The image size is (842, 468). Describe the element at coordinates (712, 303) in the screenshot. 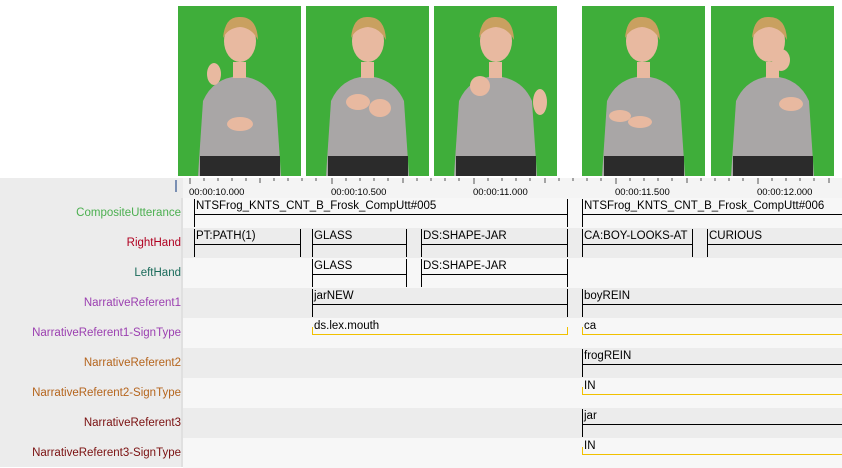

I see `annotation-narrativereferent1: boyREIN` at that location.